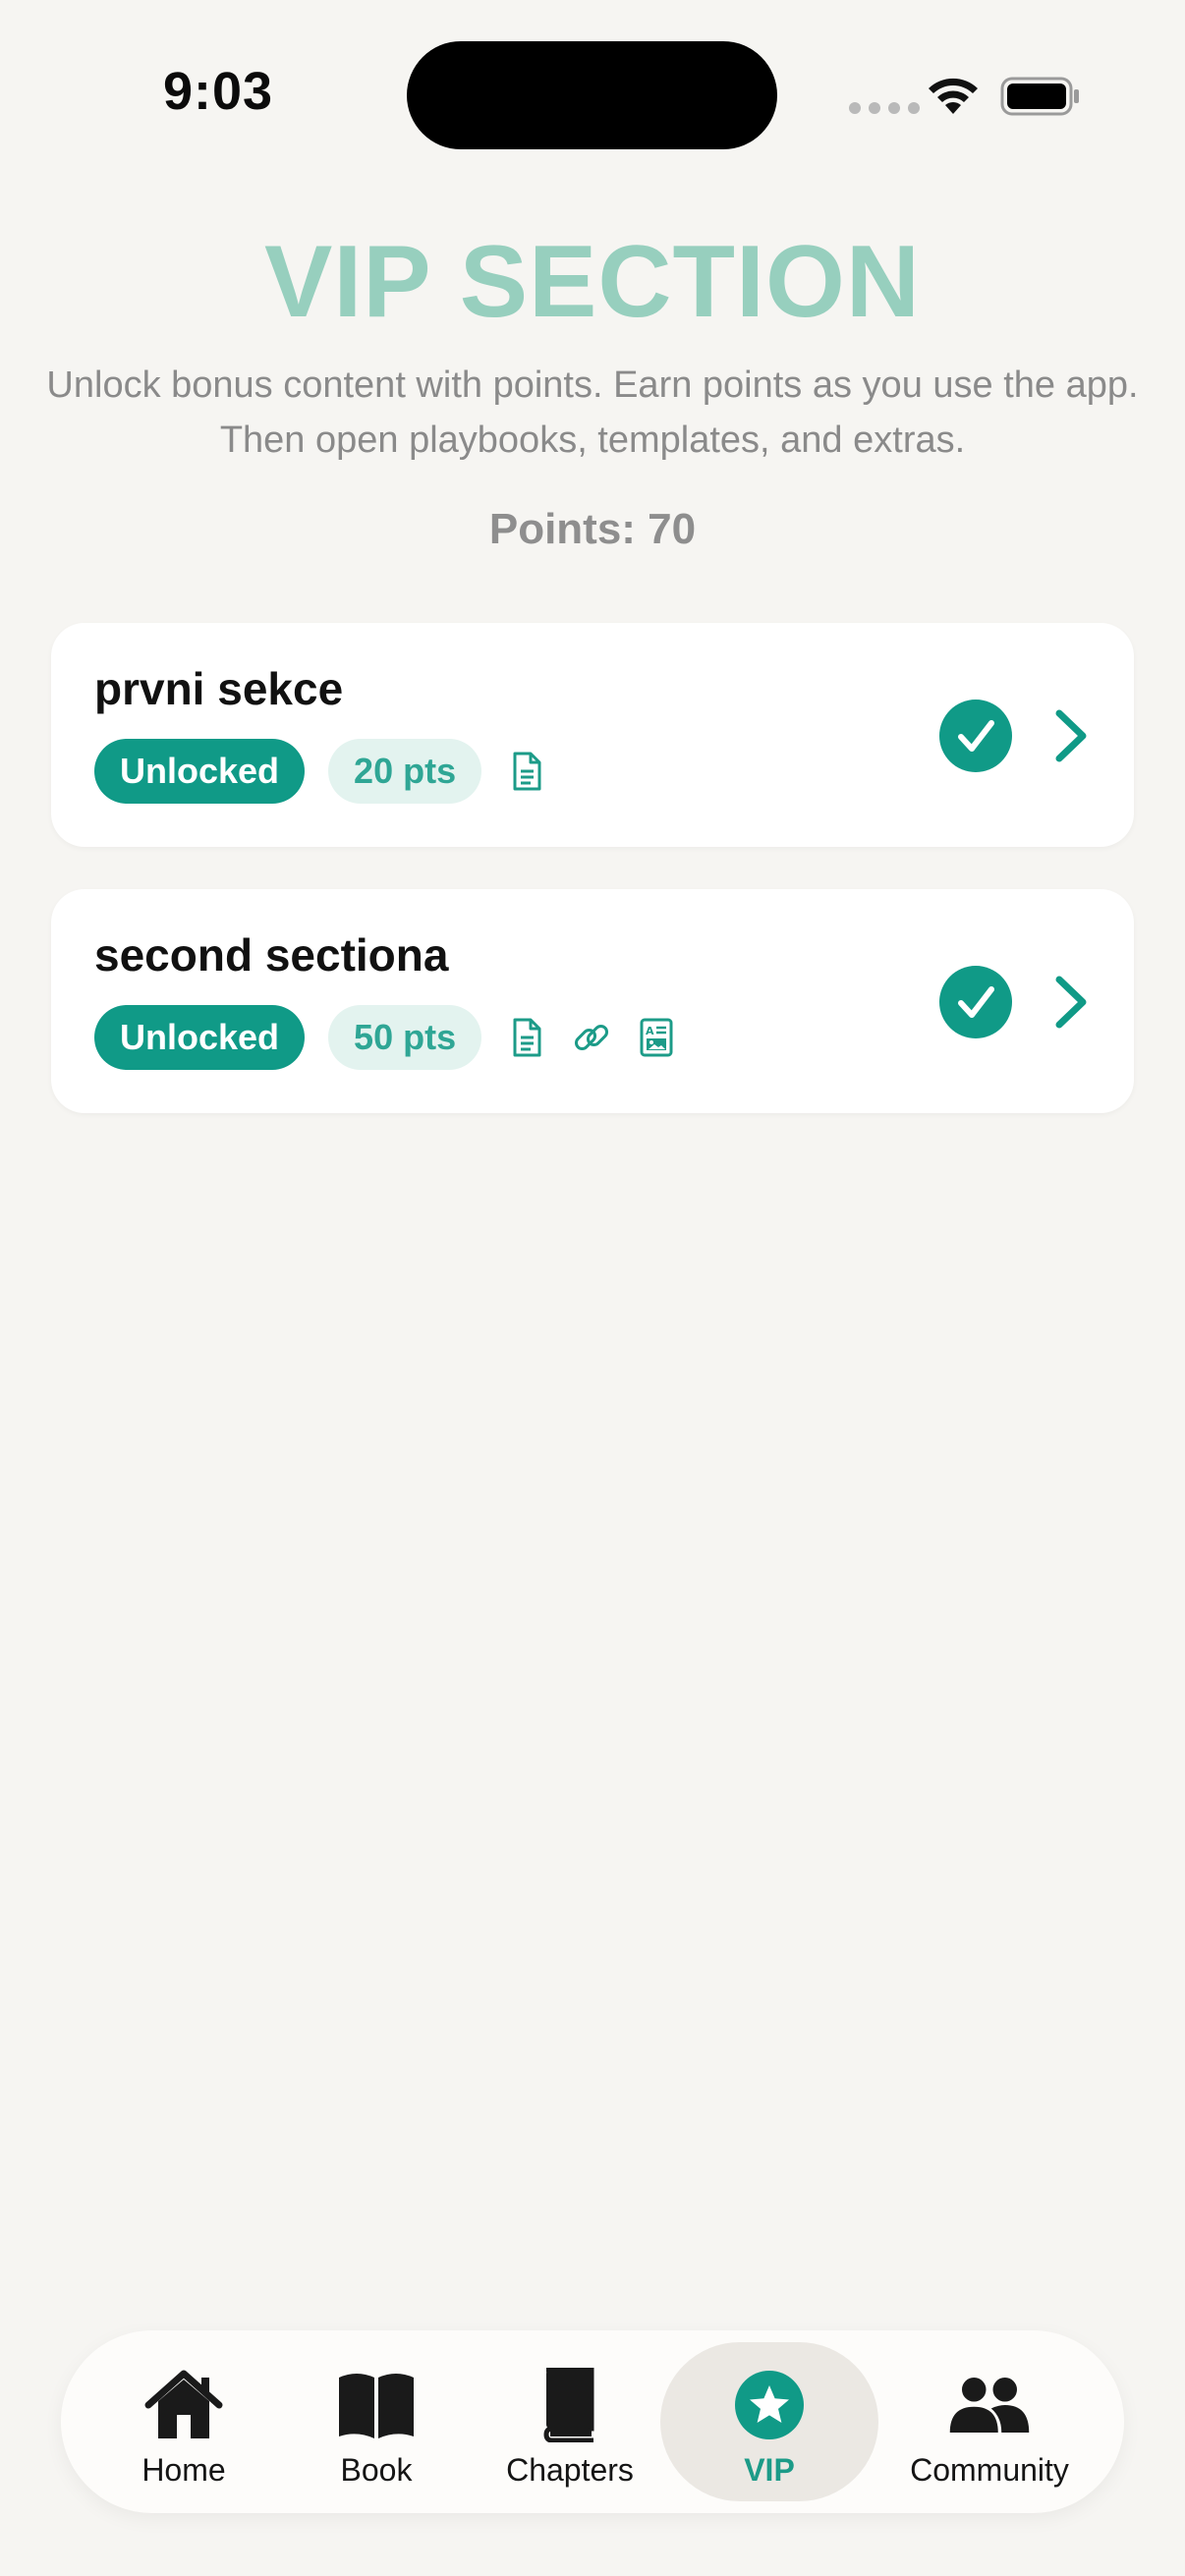 This screenshot has width=1185, height=2576. I want to click on points-cost-badge: 20 pts, so click(405, 771).